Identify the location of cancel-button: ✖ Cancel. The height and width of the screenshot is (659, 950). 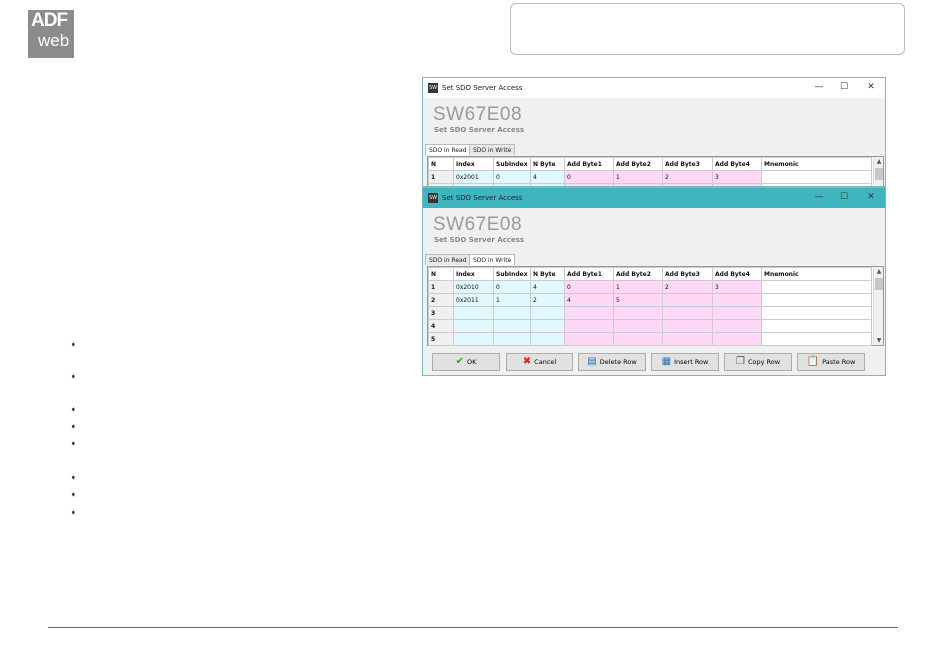
(539, 362).